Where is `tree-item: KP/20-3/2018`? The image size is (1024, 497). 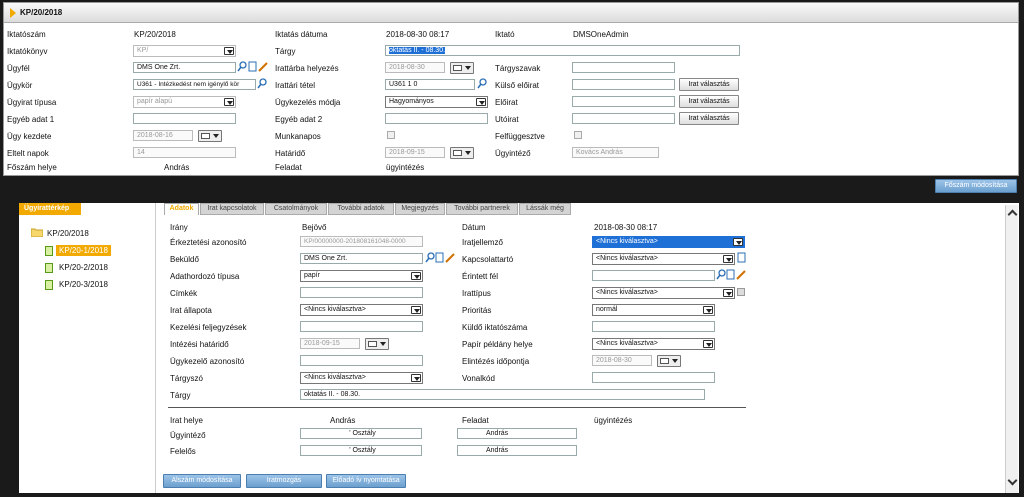
tree-item: KP/20-3/2018 is located at coordinates (83, 284).